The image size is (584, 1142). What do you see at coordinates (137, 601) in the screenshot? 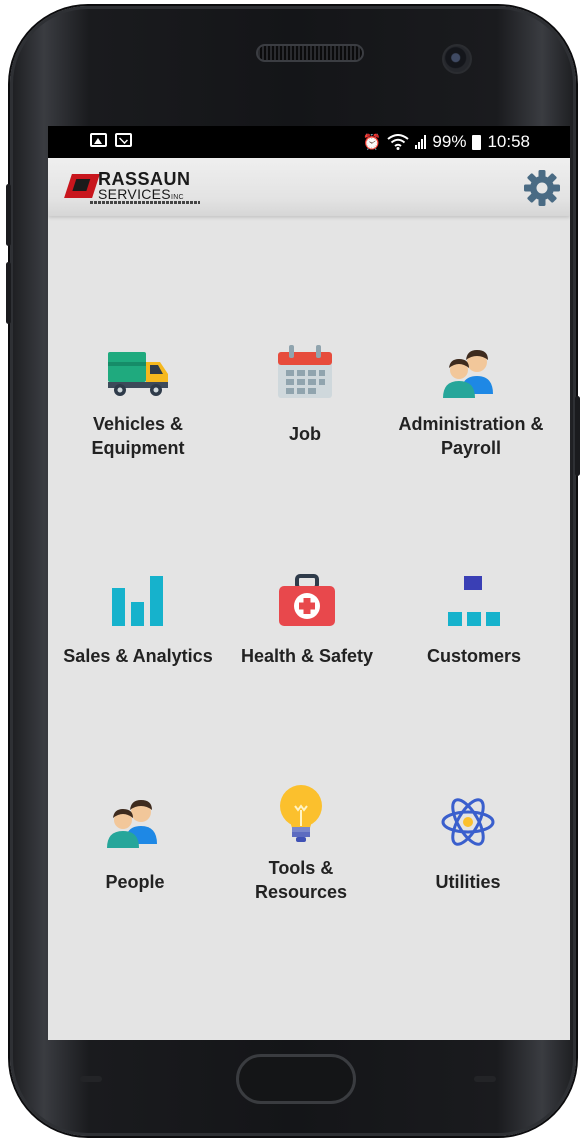
I see `bar-chart-icon` at bounding box center [137, 601].